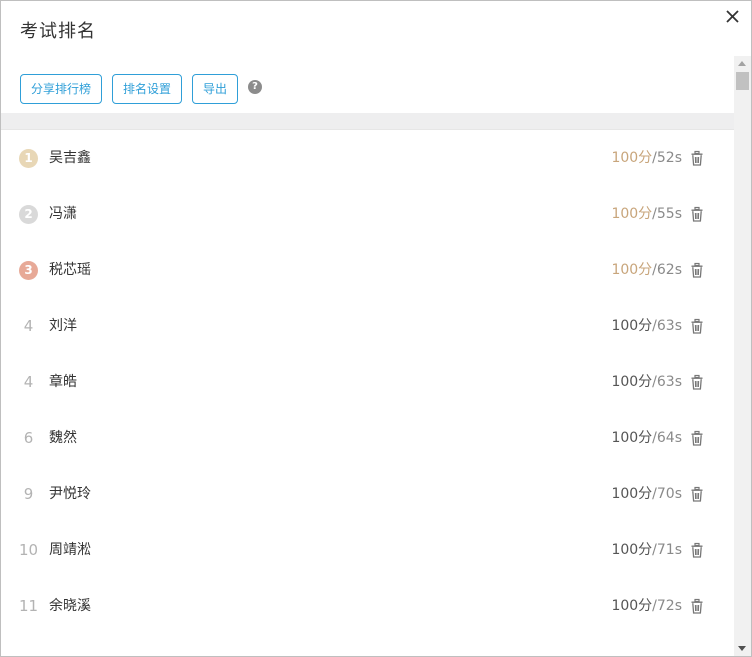  Describe the element at coordinates (667, 158) in the screenshot. I see `time-taken: /52s` at that location.